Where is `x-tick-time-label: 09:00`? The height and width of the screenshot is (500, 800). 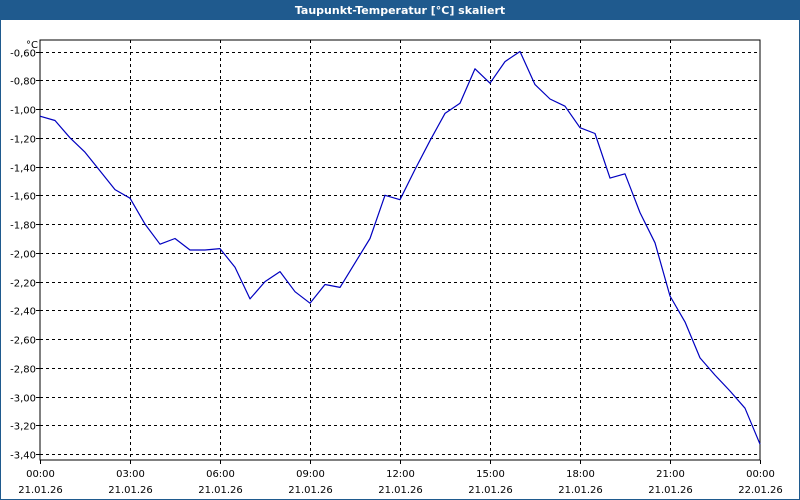 x-tick-time-label: 09:00 is located at coordinates (310, 474).